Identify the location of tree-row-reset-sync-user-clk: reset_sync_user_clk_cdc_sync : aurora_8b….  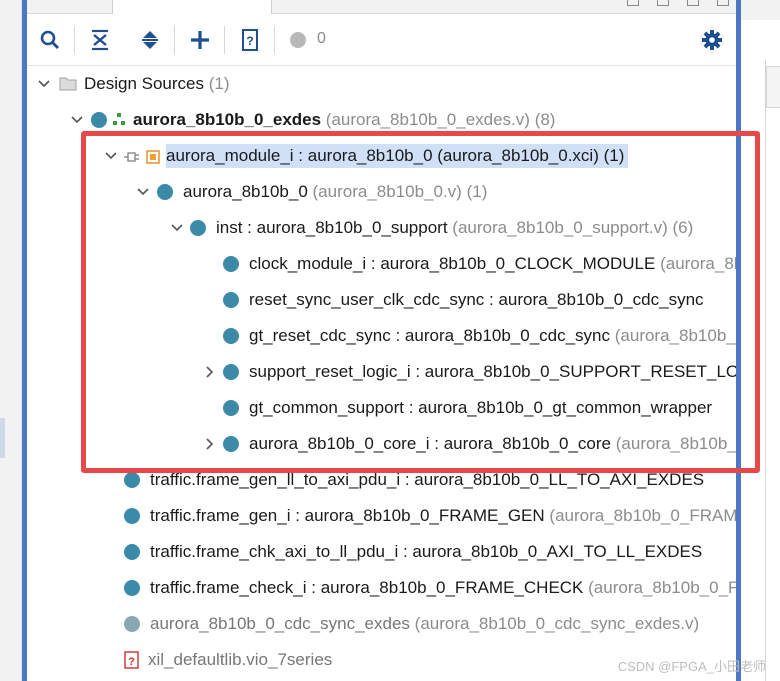
(381, 300).